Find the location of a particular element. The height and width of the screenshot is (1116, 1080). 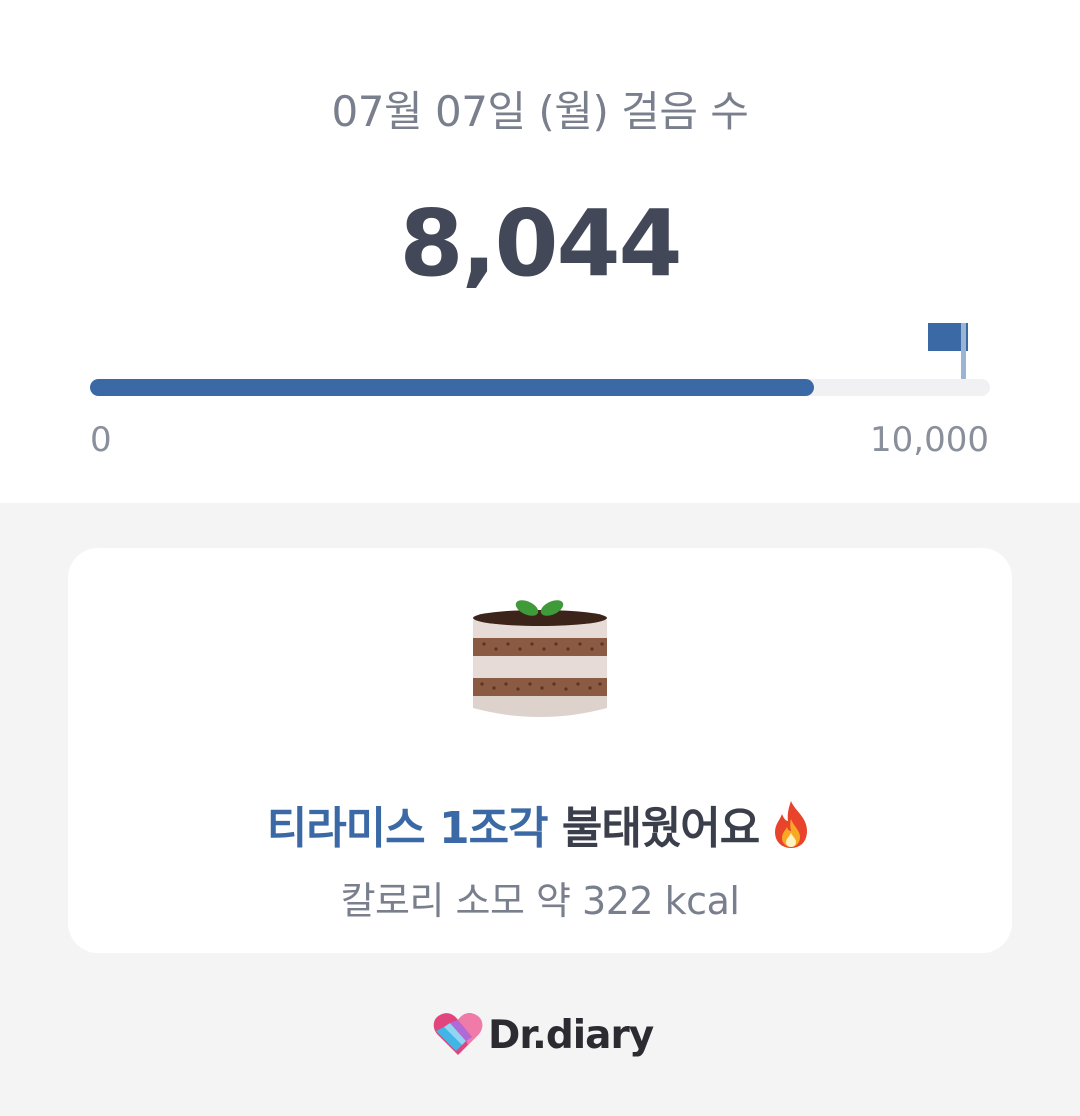

date-title: 07월 07일 (월) 걸음 수 is located at coordinates (540, 111).